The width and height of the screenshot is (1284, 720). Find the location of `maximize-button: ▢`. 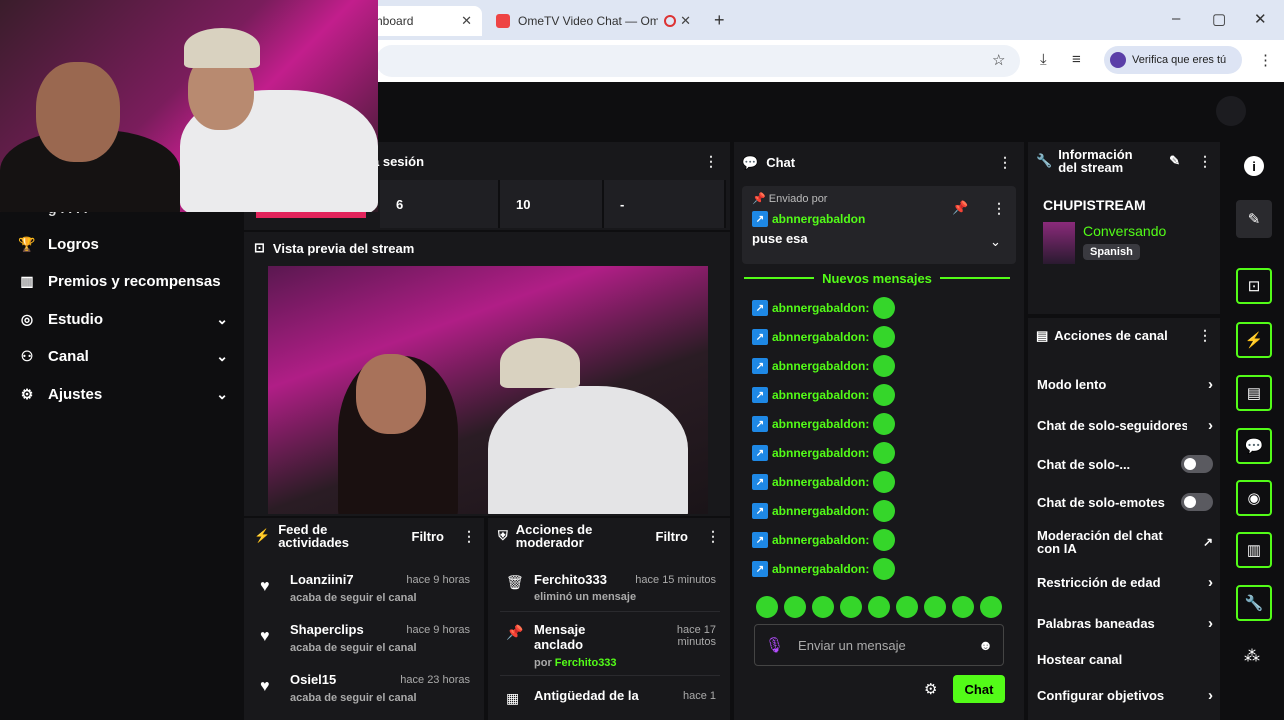

maximize-button: ▢ is located at coordinates (1219, 19).